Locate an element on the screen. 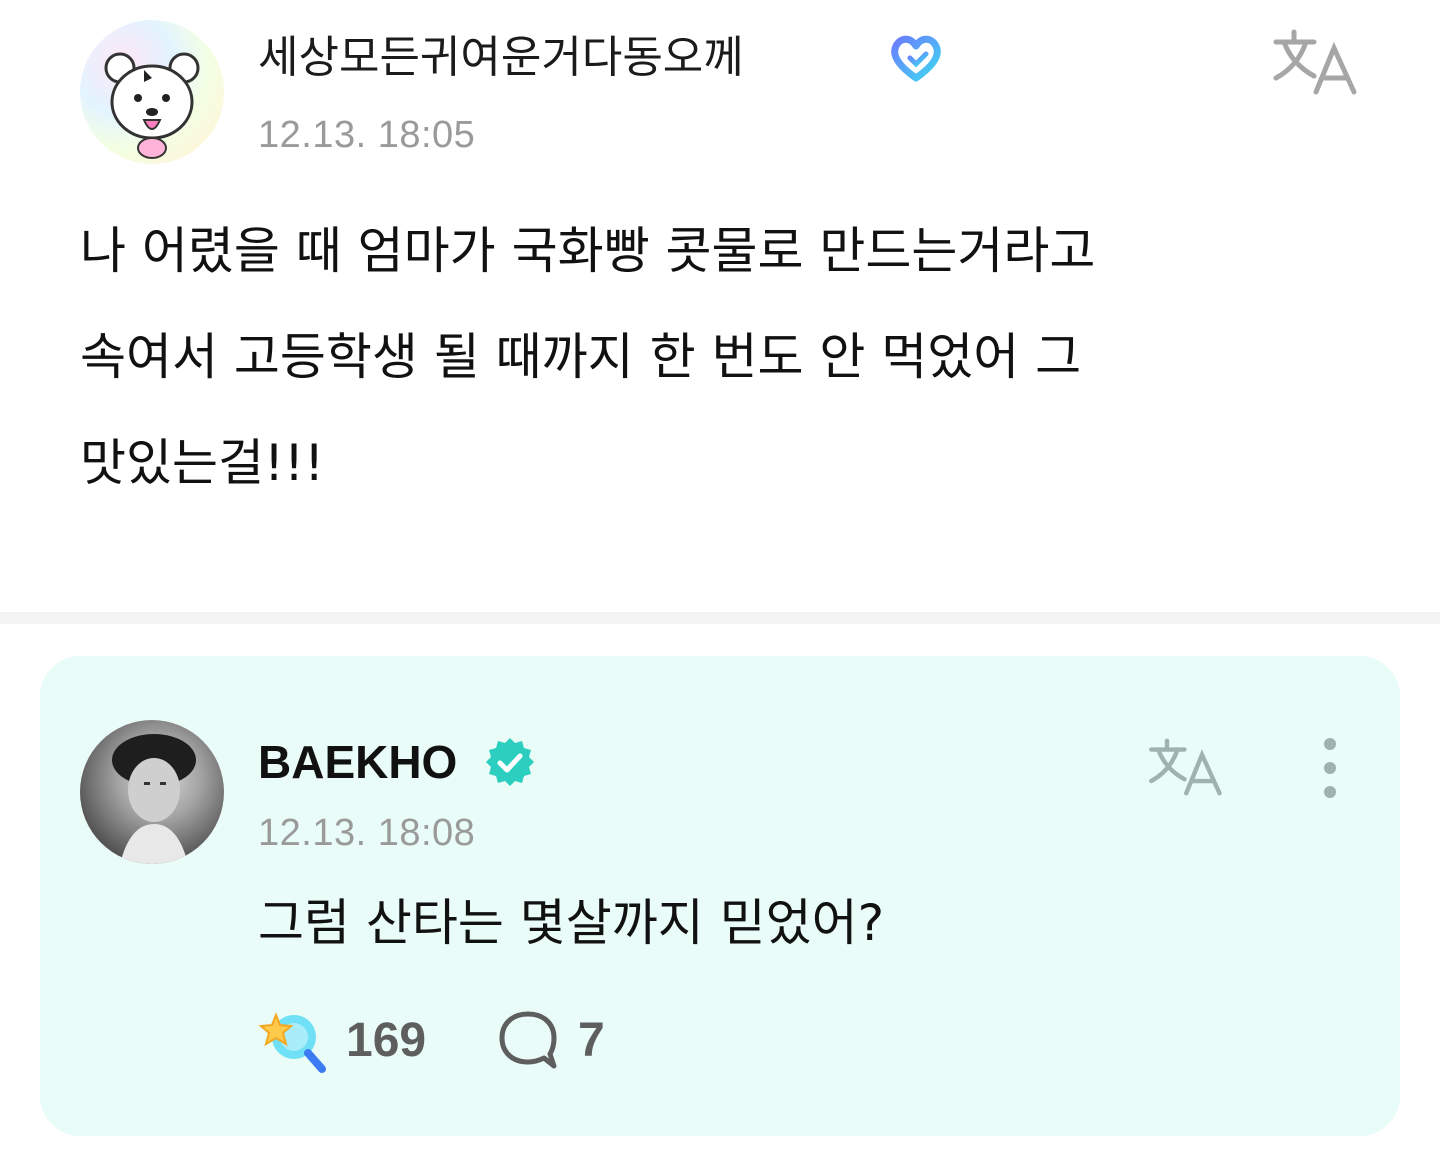 The width and height of the screenshot is (1440, 1162). artist-avatar is located at coordinates (152, 792).